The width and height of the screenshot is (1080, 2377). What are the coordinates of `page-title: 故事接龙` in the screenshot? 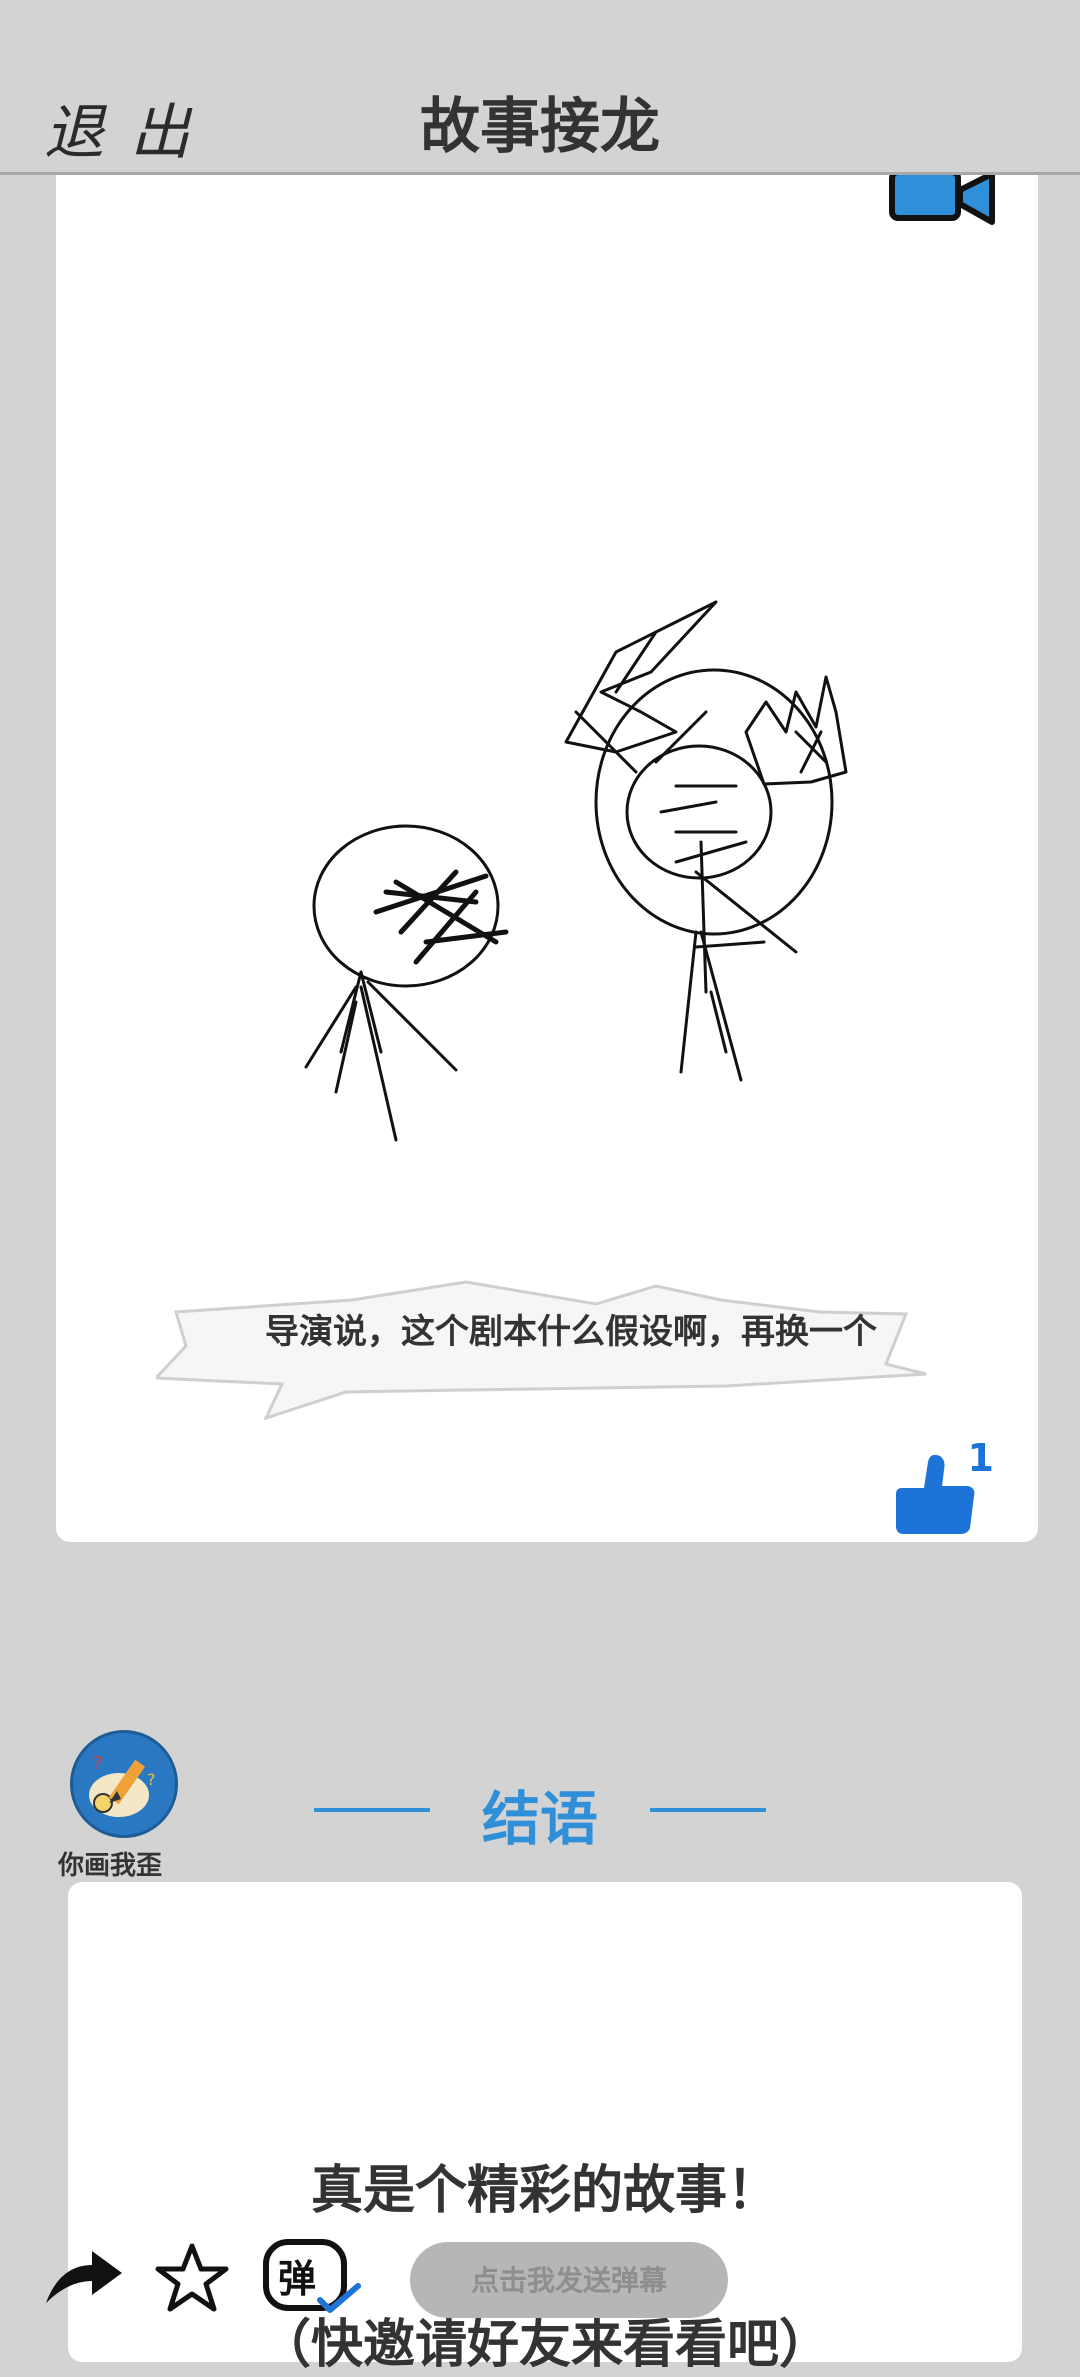 It's located at (540, 127).